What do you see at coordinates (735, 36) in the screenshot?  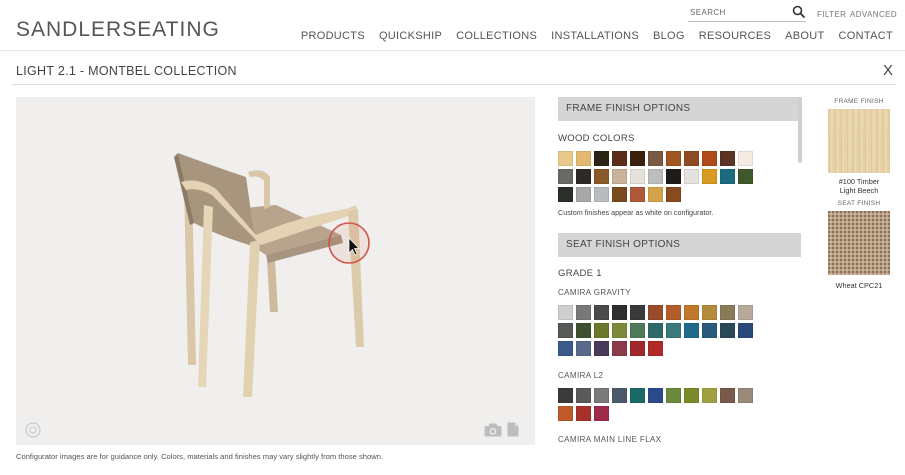 I see `nav-resources: RESOURCES` at bounding box center [735, 36].